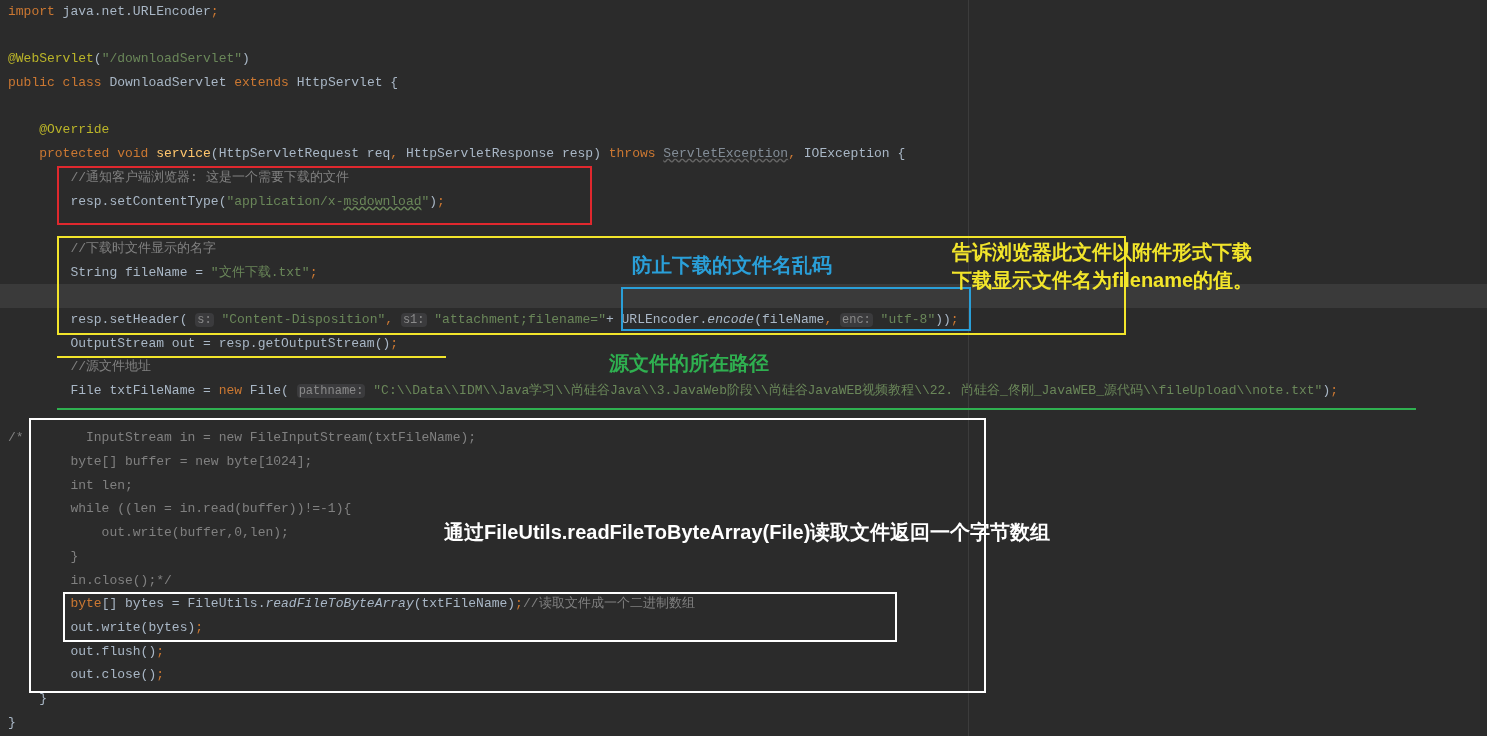 This screenshot has height=736, width=1487. Describe the element at coordinates (101, 485) in the screenshot. I see `code-line: int len;` at that location.